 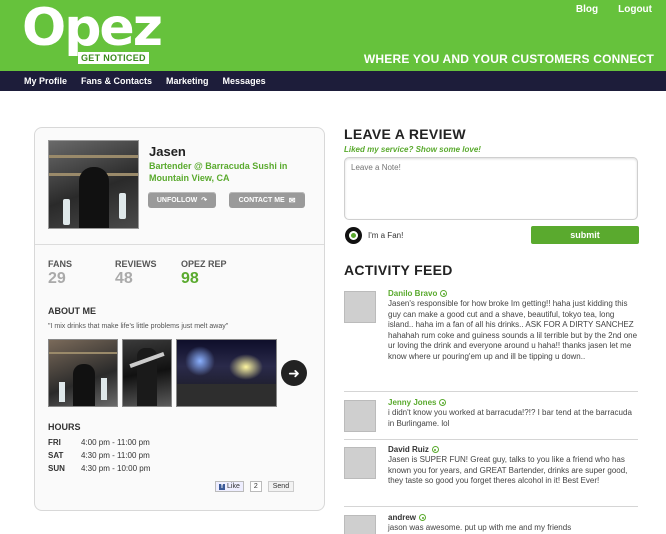 What do you see at coordinates (72, 311) in the screenshot?
I see `about-title: ABOUT ME` at bounding box center [72, 311].